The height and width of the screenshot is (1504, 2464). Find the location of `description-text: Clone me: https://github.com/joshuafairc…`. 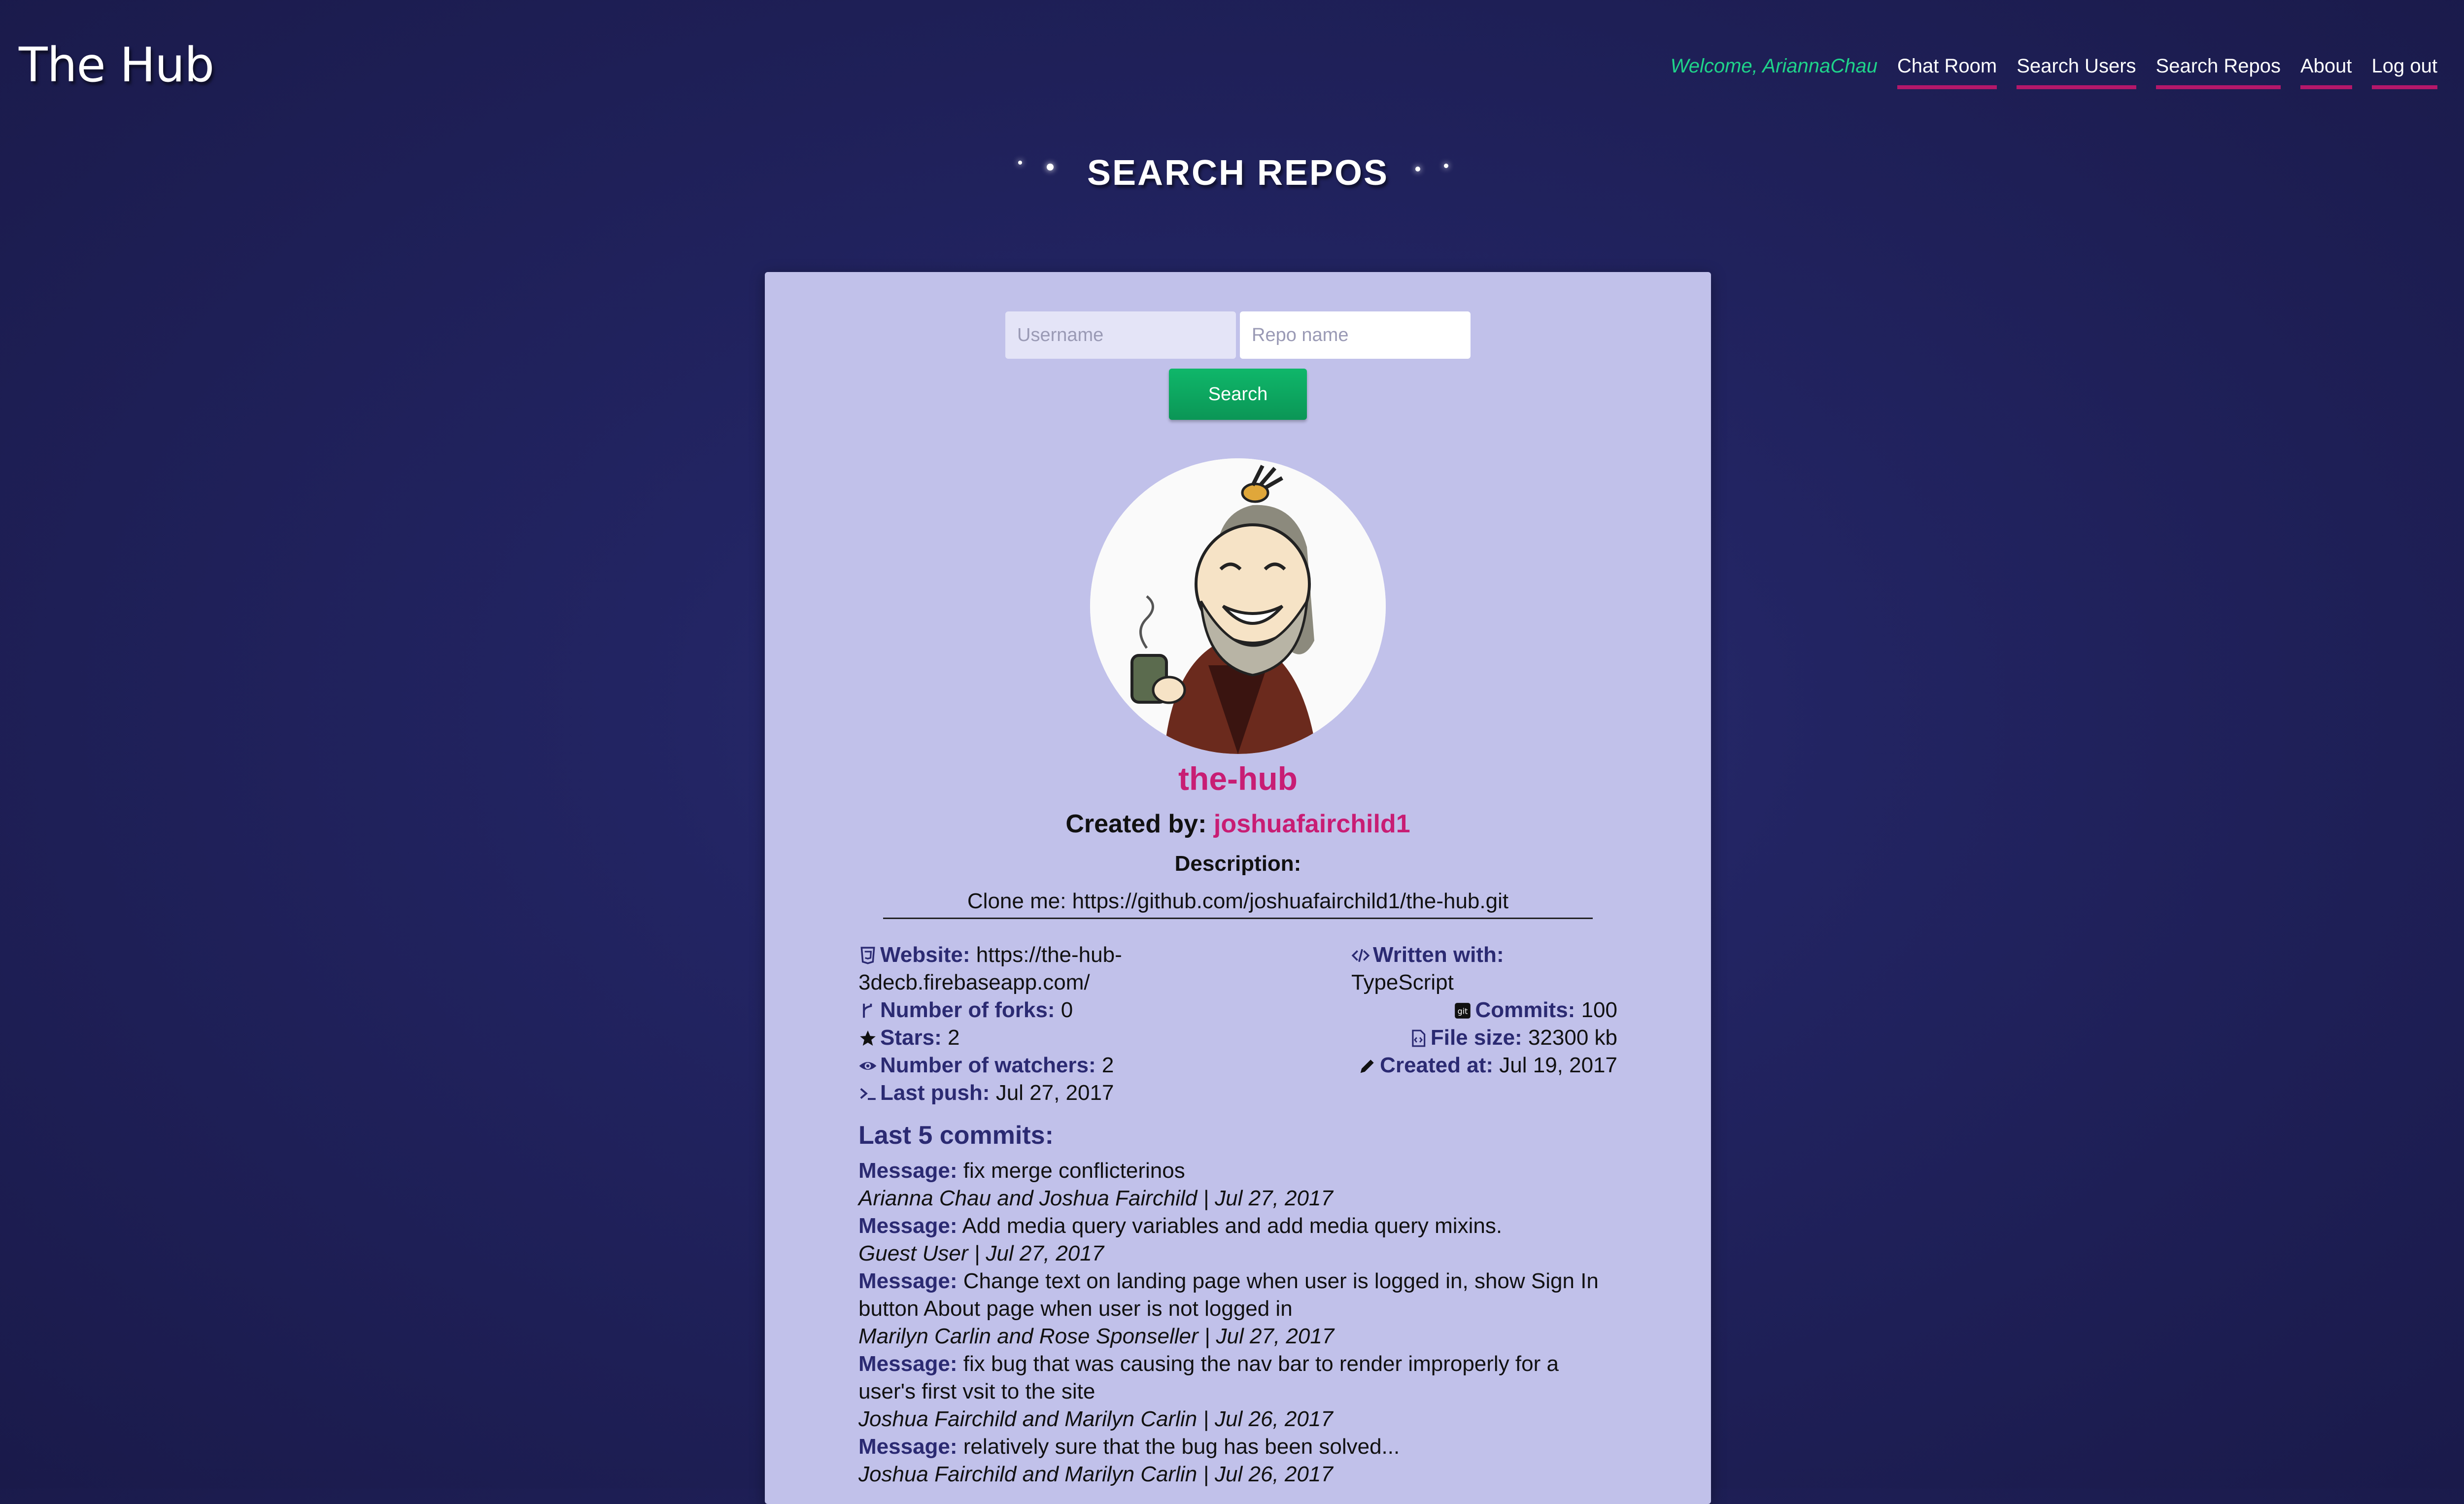

description-text: Clone me: https://github.com/joshuafairc… is located at coordinates (1238, 901).